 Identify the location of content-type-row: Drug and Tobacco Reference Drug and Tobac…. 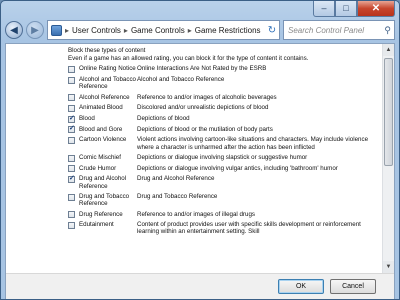
(218, 200).